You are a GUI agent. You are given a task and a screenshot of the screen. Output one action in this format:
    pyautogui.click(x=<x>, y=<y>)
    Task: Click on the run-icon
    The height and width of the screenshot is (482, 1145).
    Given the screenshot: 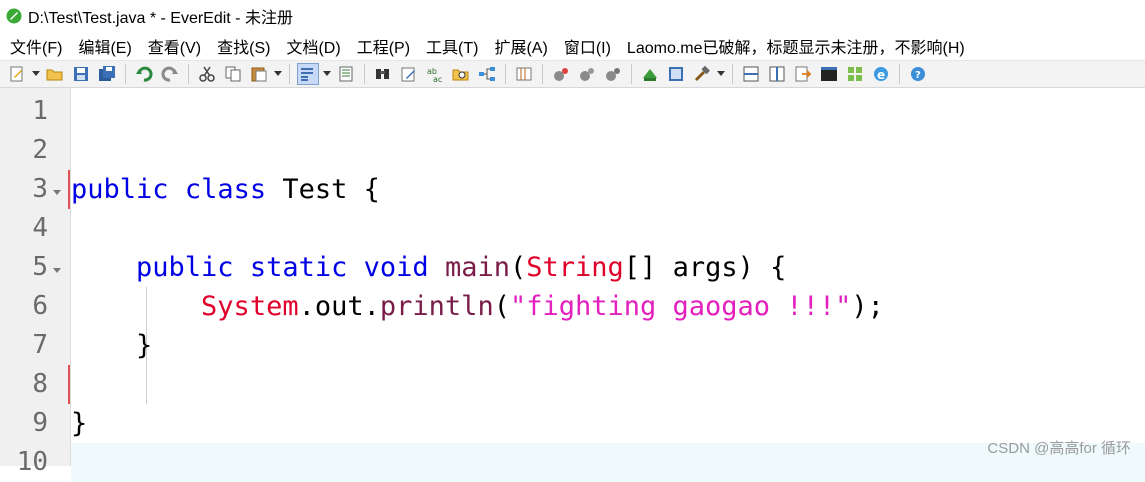 What is the action you would take?
    pyautogui.click(x=650, y=74)
    